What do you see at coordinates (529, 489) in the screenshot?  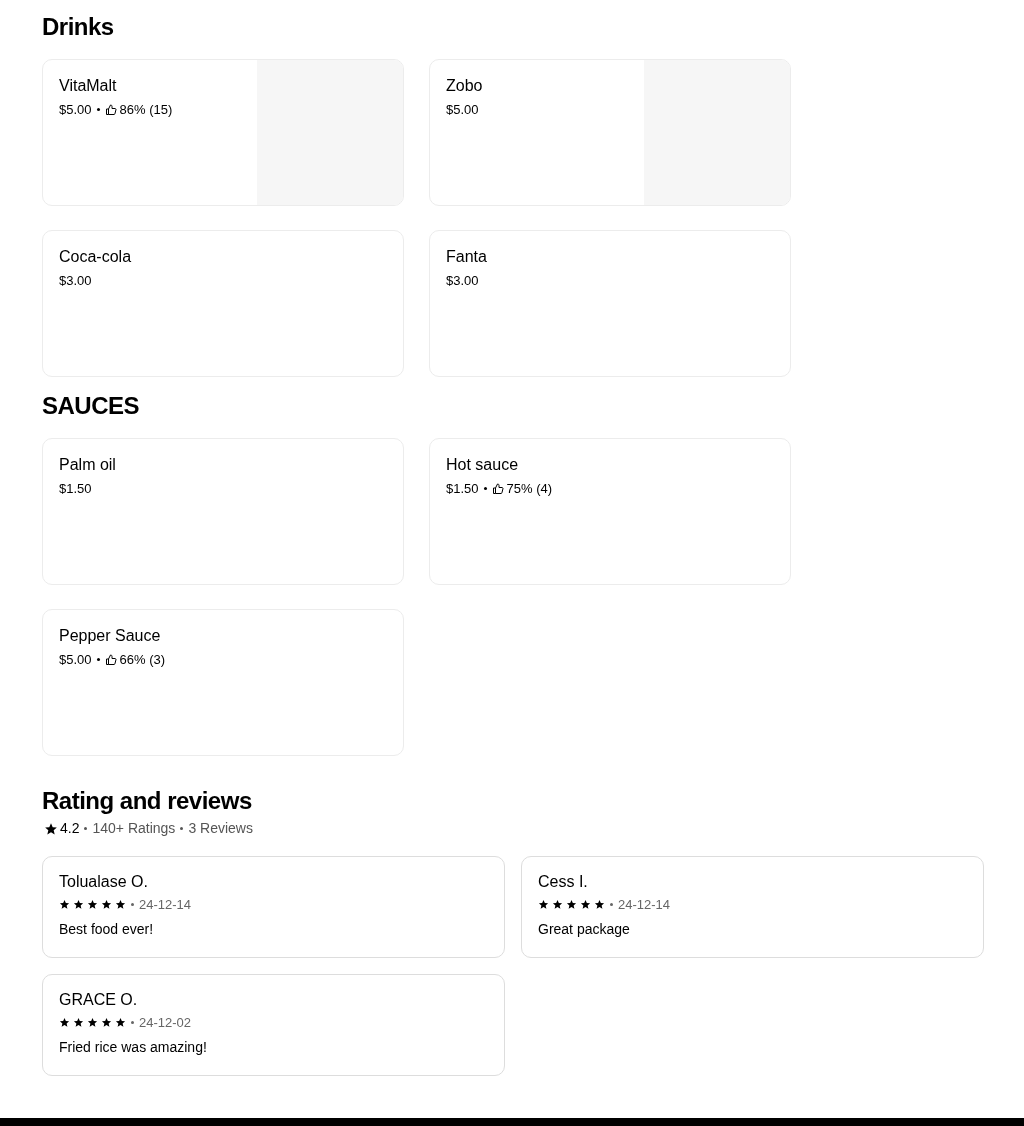 I see `item-rating: 75% (4)` at bounding box center [529, 489].